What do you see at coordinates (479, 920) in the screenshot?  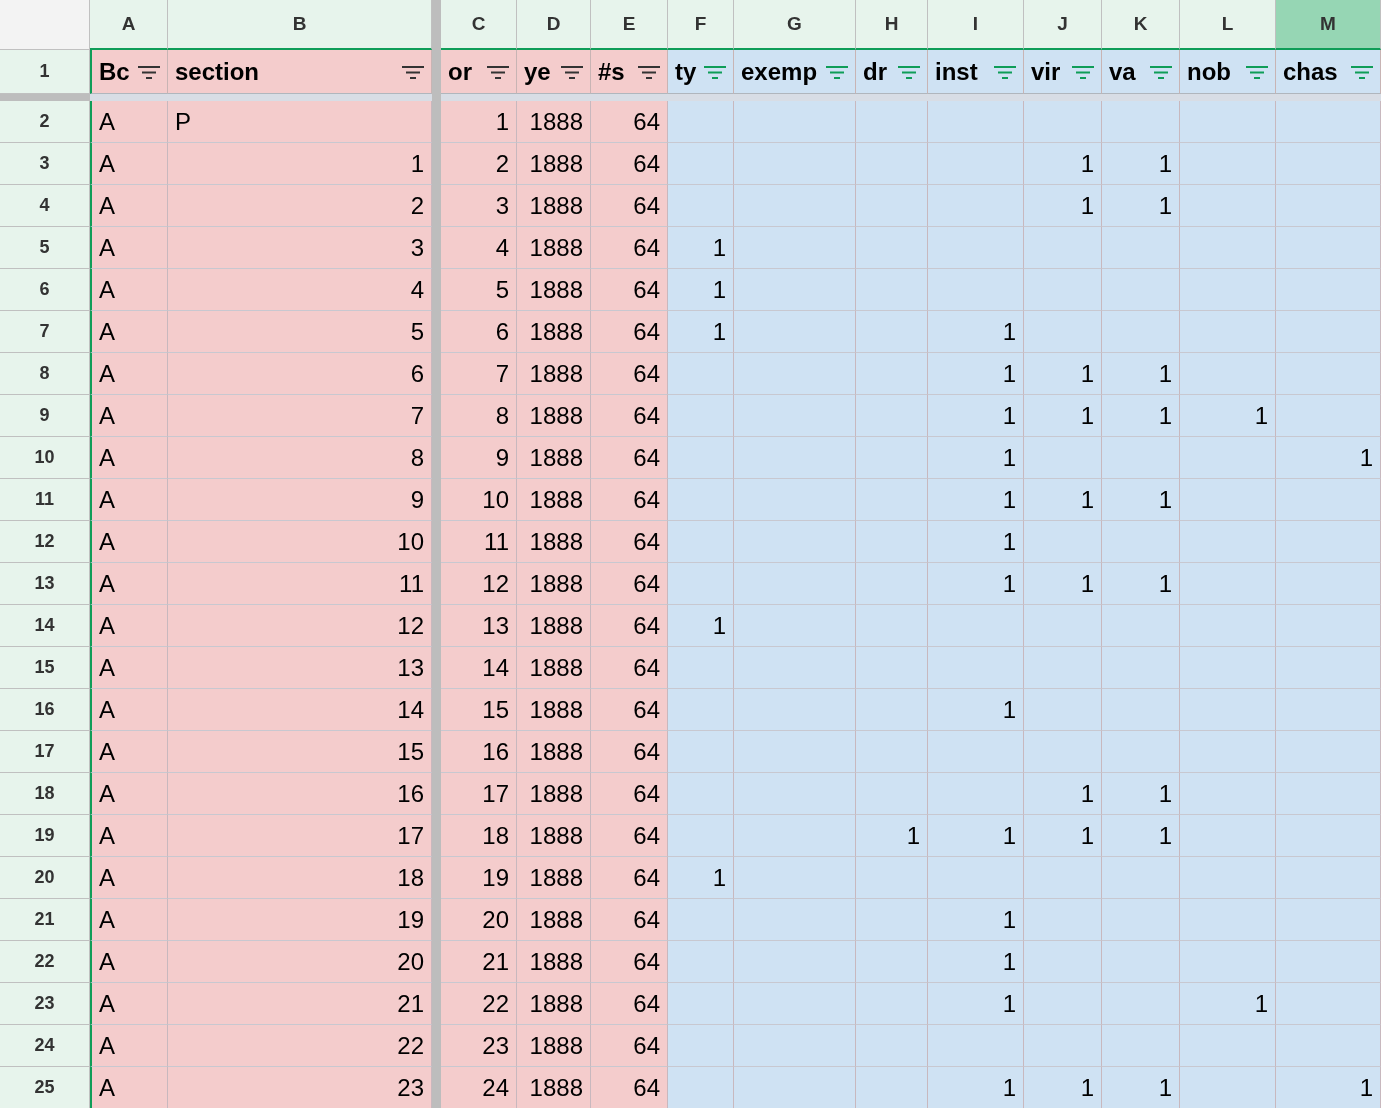 I see `table-cell: 20` at bounding box center [479, 920].